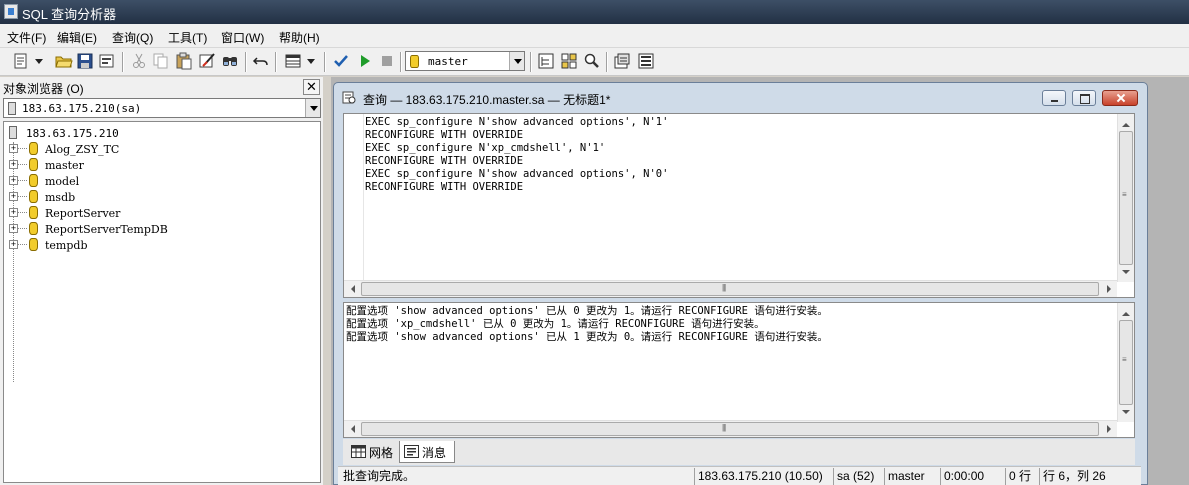 The image size is (1189, 485). I want to click on tree-item-database: + ReportServerTempDB, so click(159, 229).